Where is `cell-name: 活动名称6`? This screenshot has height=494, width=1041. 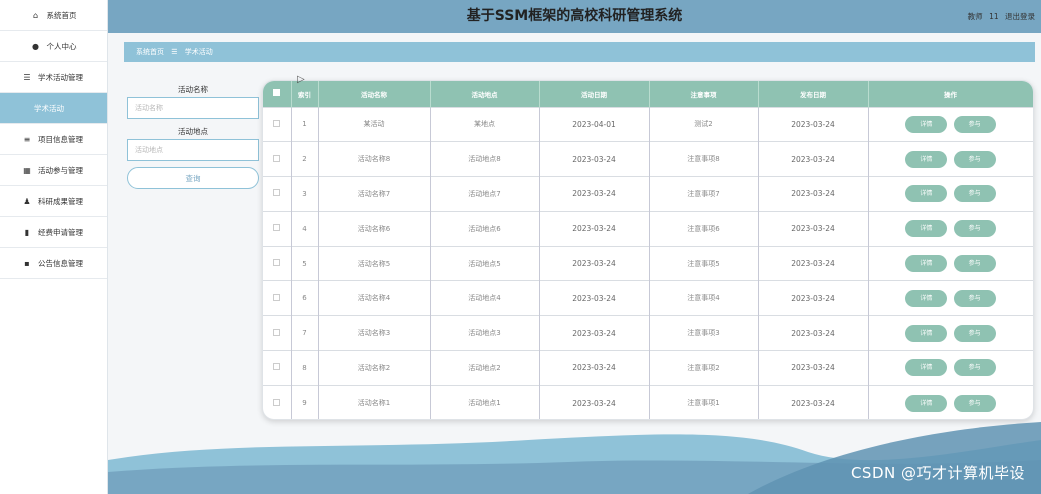
cell-name: 活动名称6 is located at coordinates (374, 229).